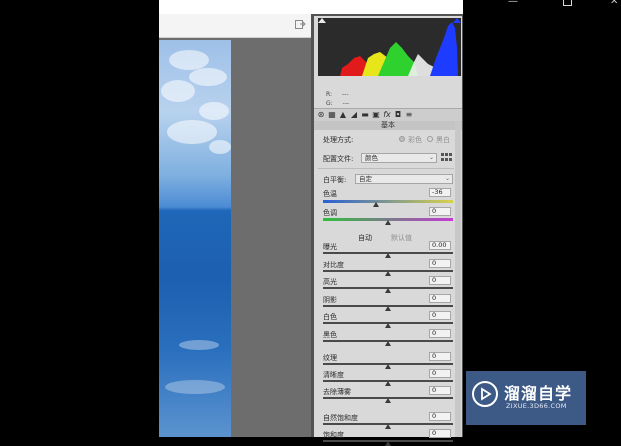 The height and width of the screenshot is (446, 621). What do you see at coordinates (337, 392) in the screenshot?
I see `slider-label: 去除薄雾` at bounding box center [337, 392].